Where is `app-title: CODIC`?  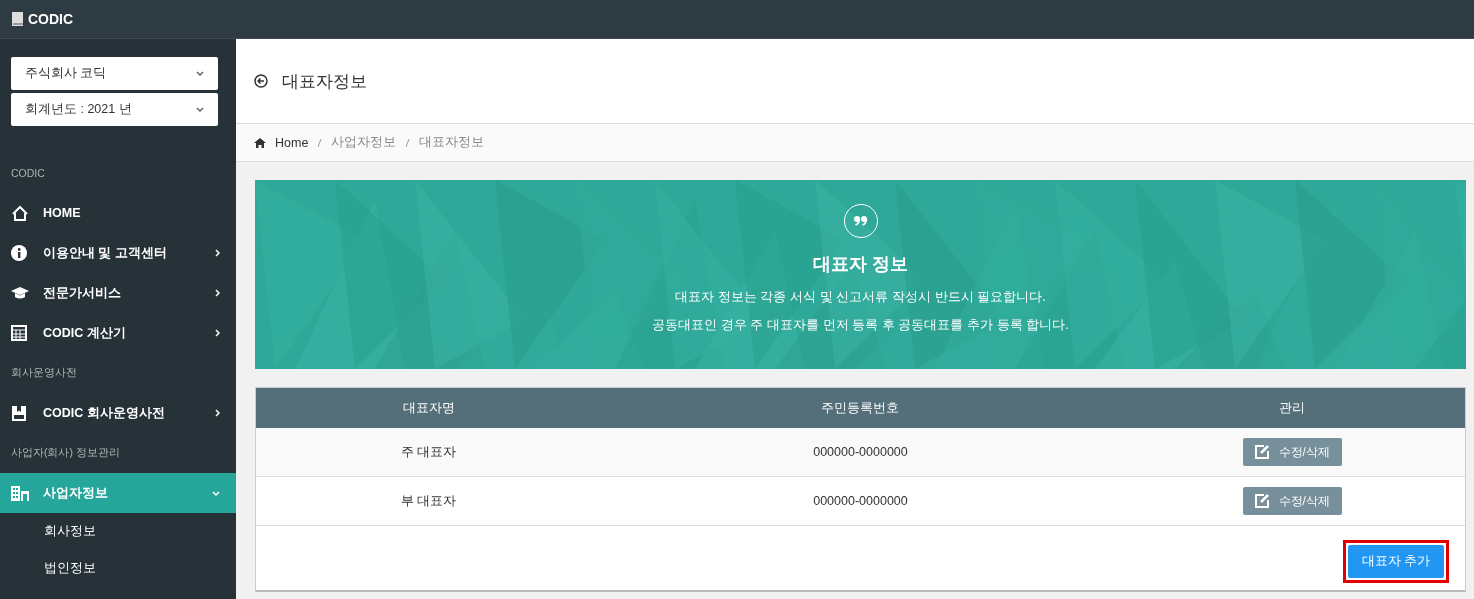 app-title: CODIC is located at coordinates (51, 19).